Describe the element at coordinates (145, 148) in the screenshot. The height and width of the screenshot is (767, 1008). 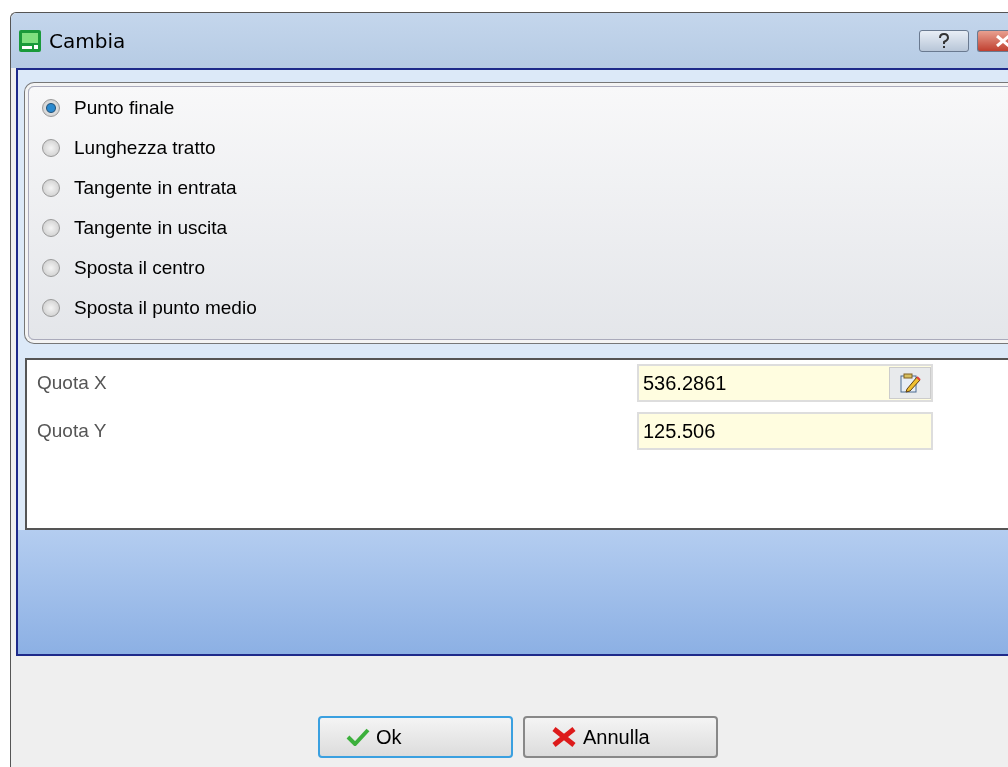
I see `radio-label: Lunghezza tratto` at that location.